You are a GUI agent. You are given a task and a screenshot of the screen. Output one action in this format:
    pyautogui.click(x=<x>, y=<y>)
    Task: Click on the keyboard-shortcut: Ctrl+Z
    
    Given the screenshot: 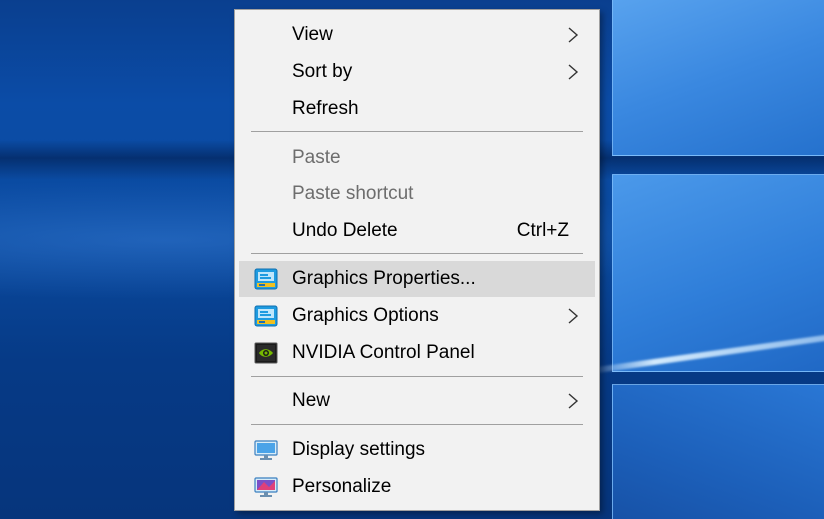 What is the action you would take?
    pyautogui.click(x=542, y=230)
    